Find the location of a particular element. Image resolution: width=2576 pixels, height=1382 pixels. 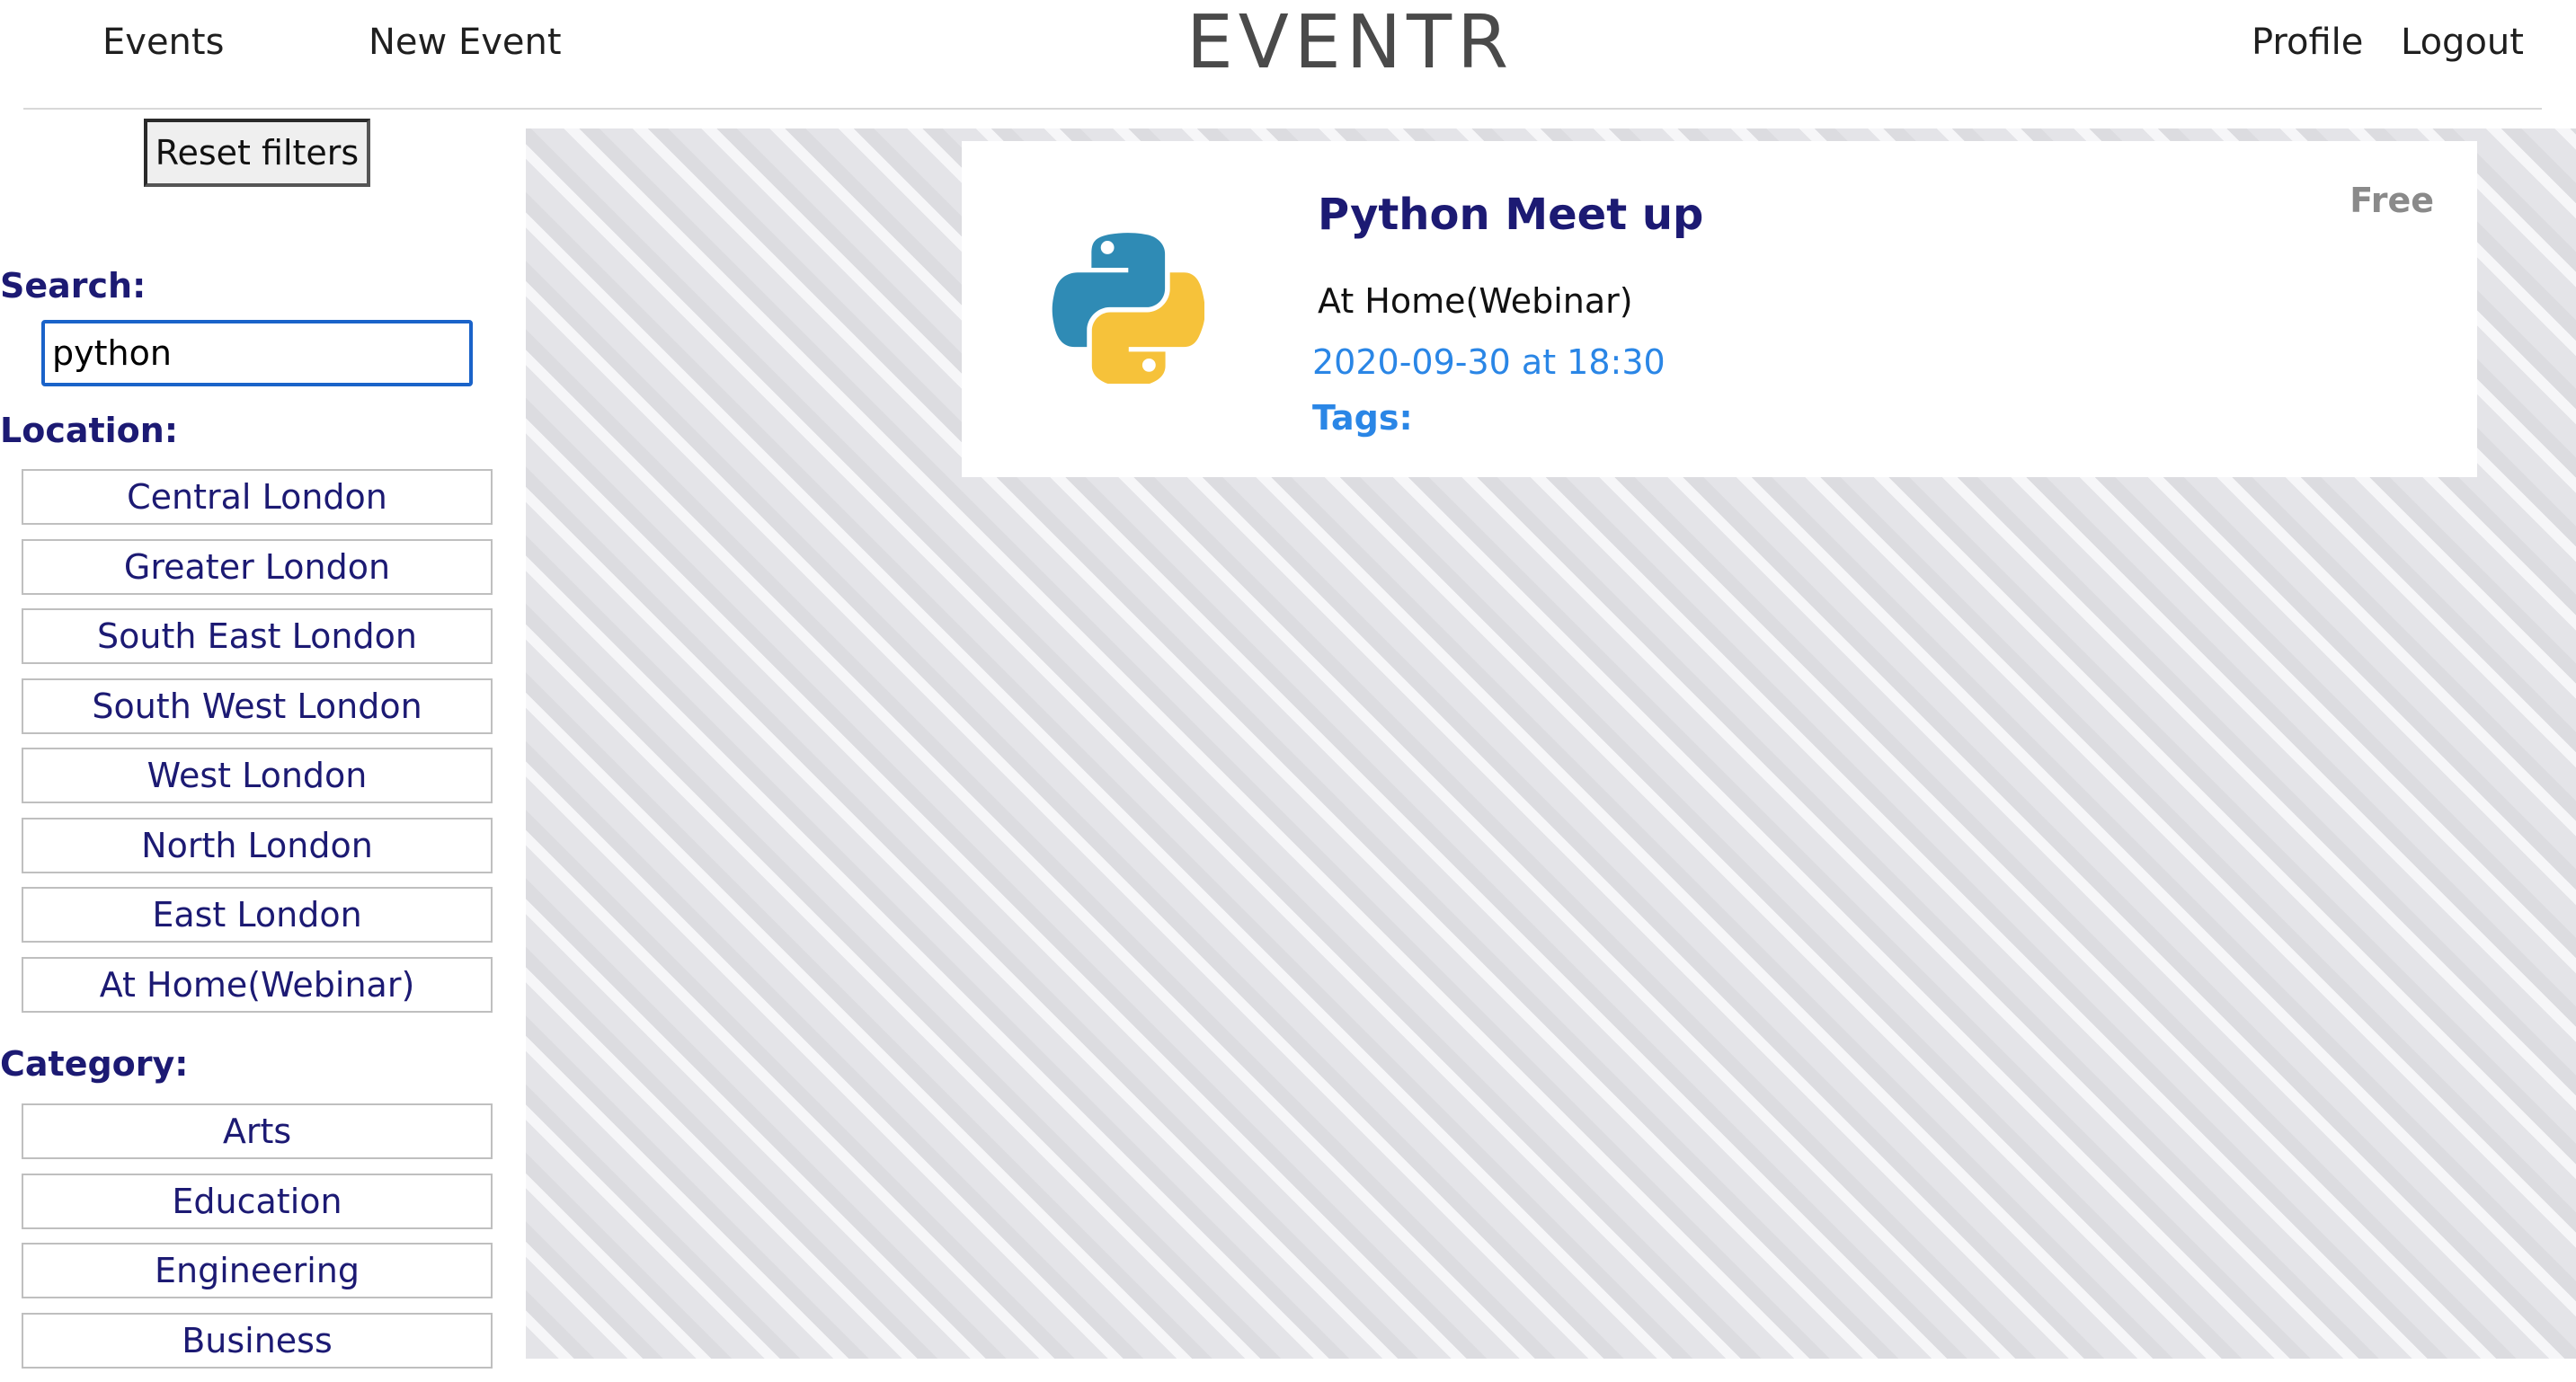

location-filter-greater-london: Greater London is located at coordinates (257, 566).